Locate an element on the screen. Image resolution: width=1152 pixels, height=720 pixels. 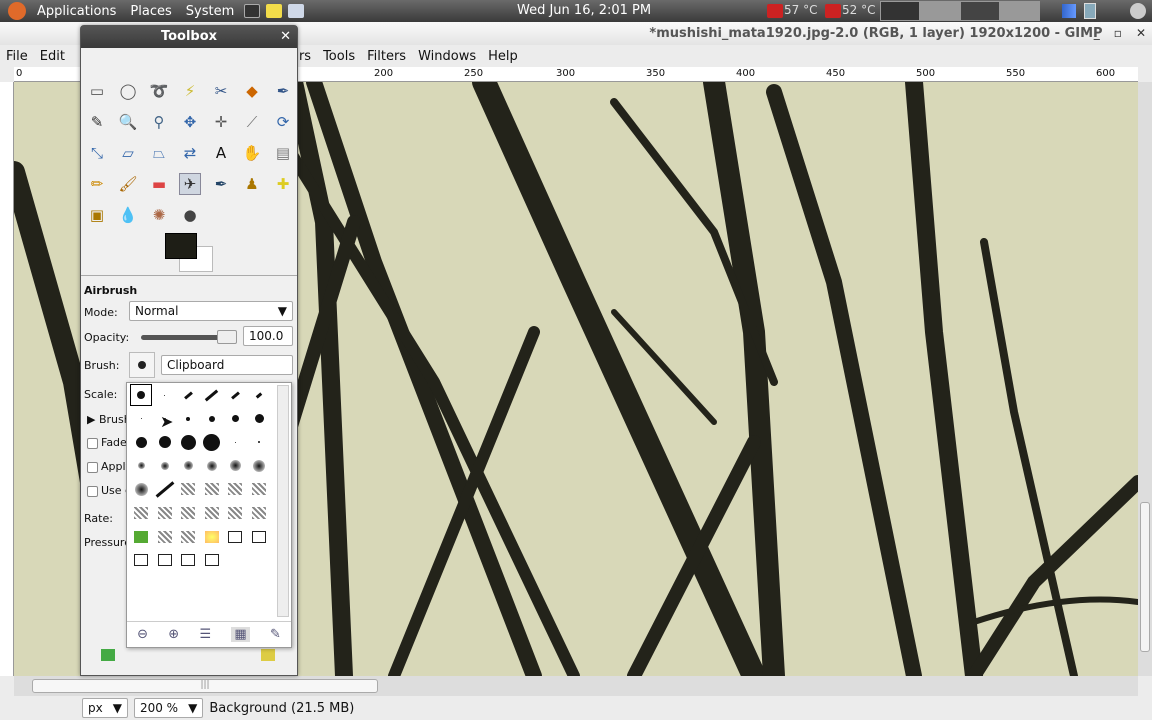
screenshot-icon is located at coordinates (296, 11).